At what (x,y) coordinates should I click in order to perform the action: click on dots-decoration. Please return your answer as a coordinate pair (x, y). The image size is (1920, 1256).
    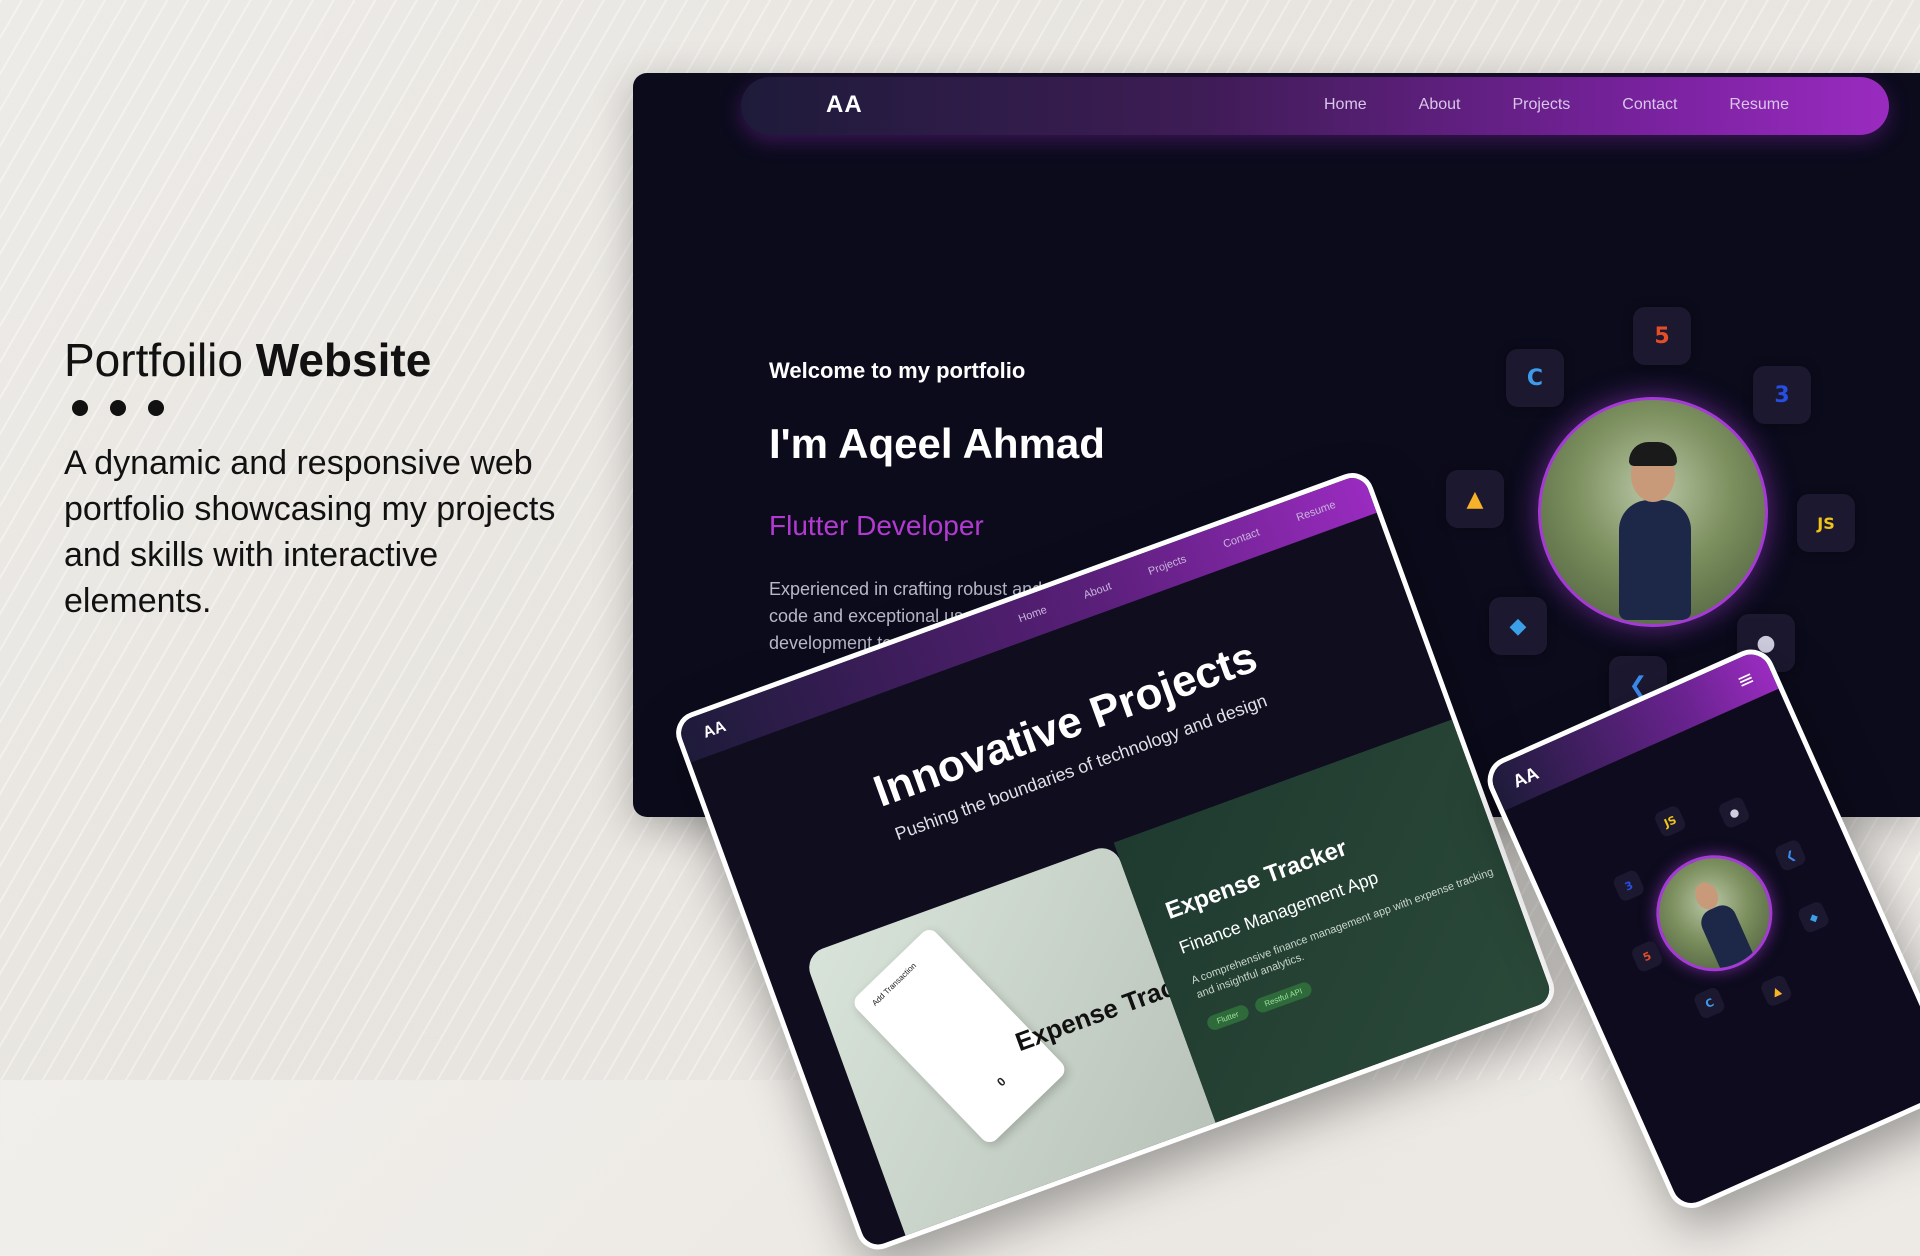
    Looking at the image, I should click on (328, 408).